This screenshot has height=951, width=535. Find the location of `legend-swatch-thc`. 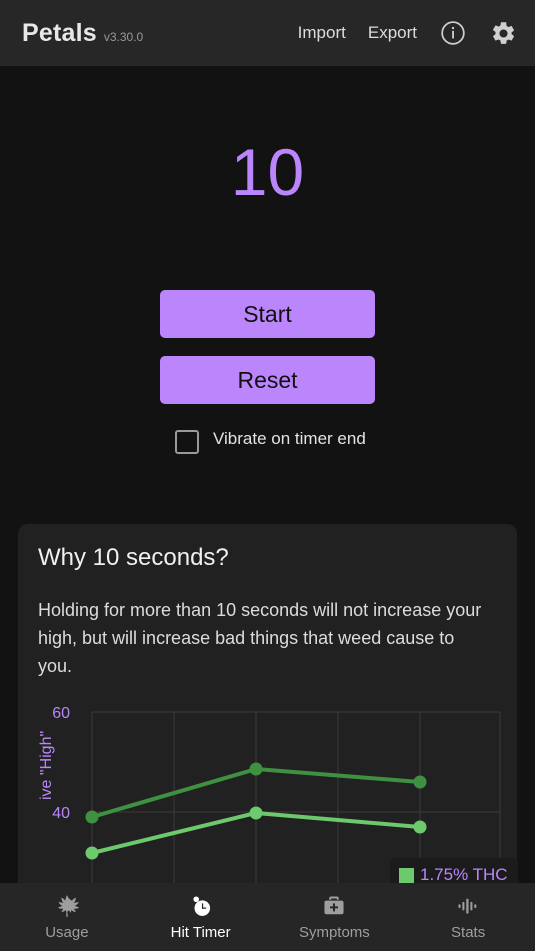

legend-swatch-thc is located at coordinates (406, 875).